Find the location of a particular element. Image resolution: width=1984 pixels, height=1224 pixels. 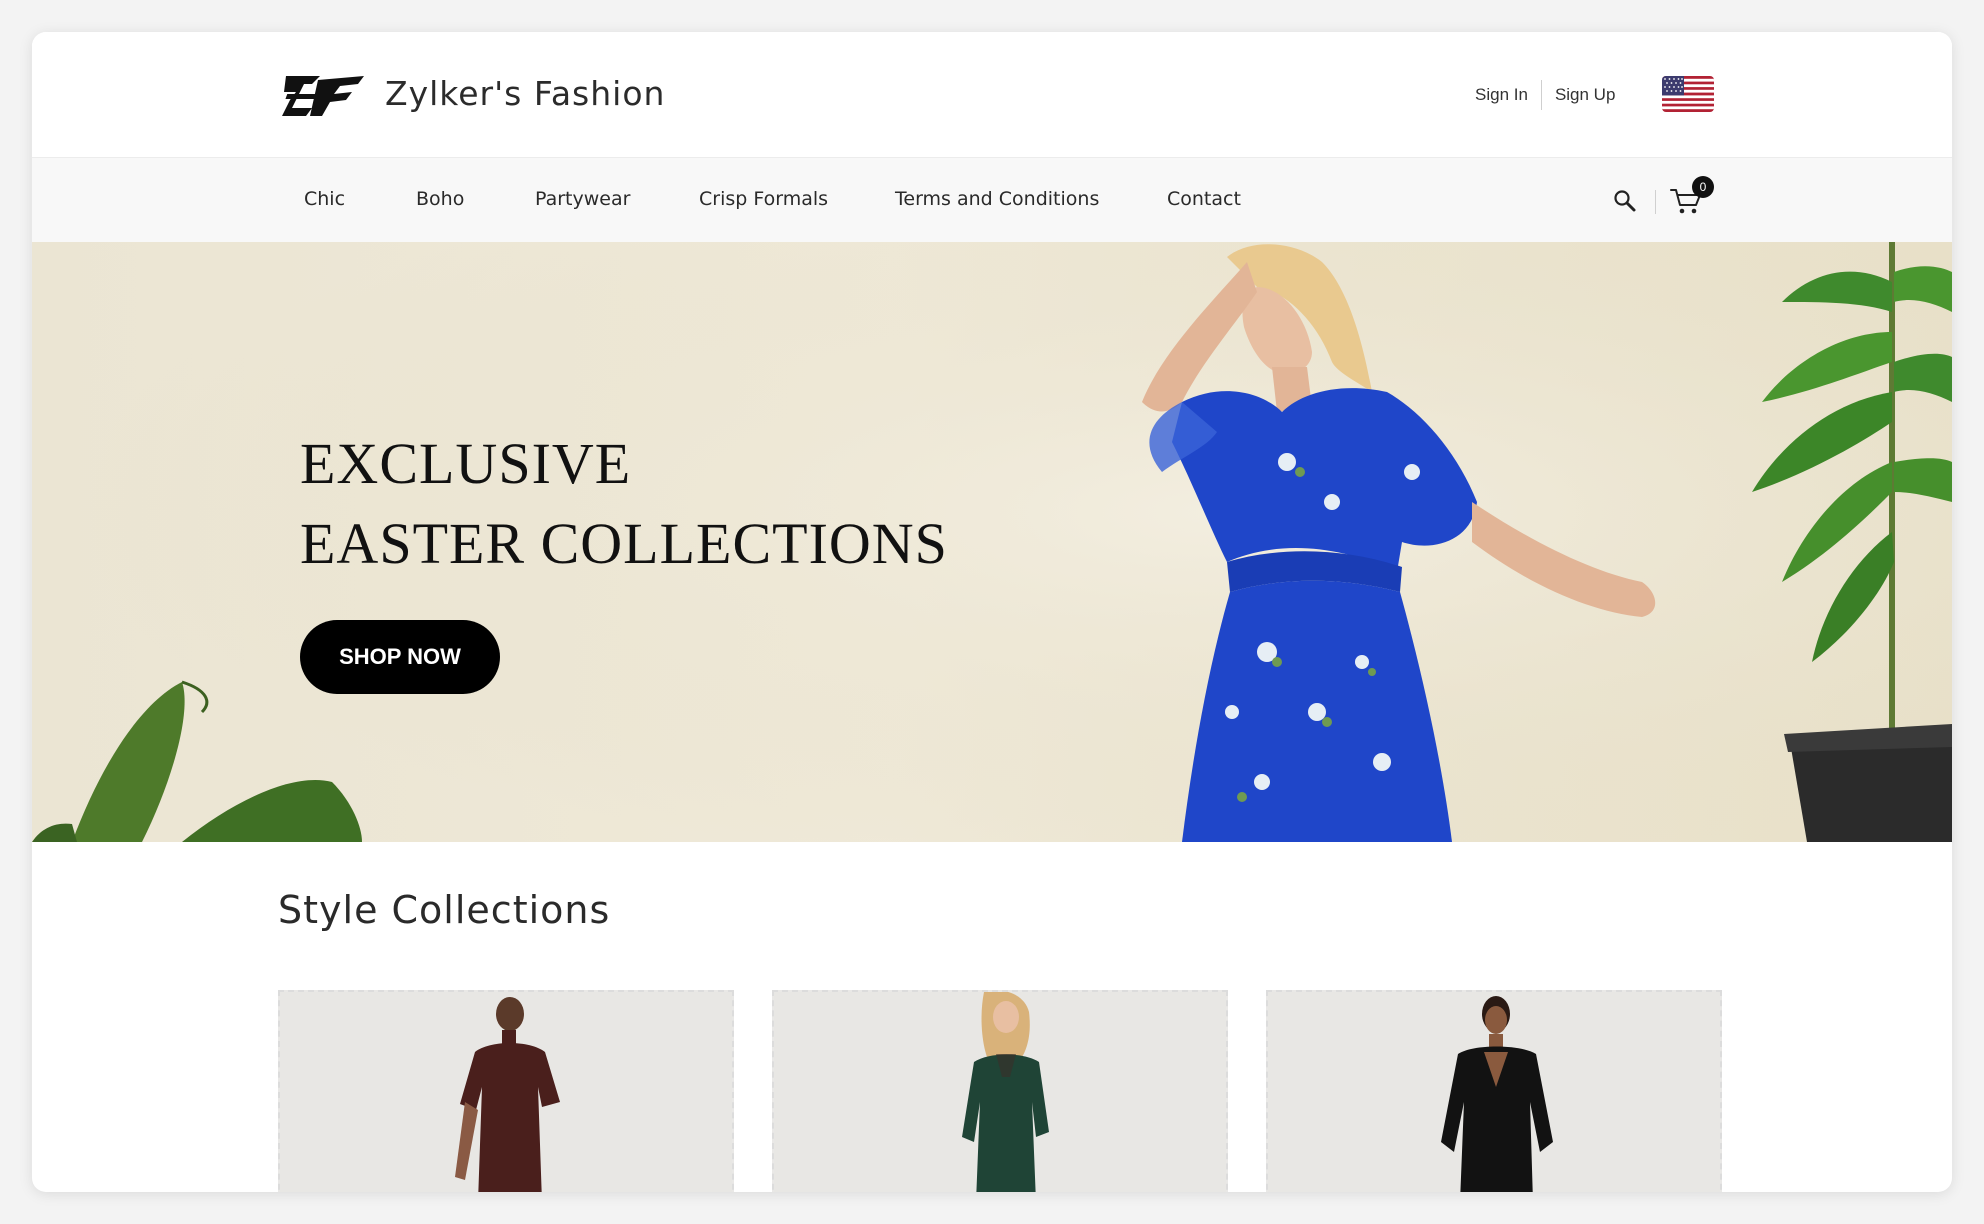

nav-item-contact: Contact is located at coordinates (1204, 199).